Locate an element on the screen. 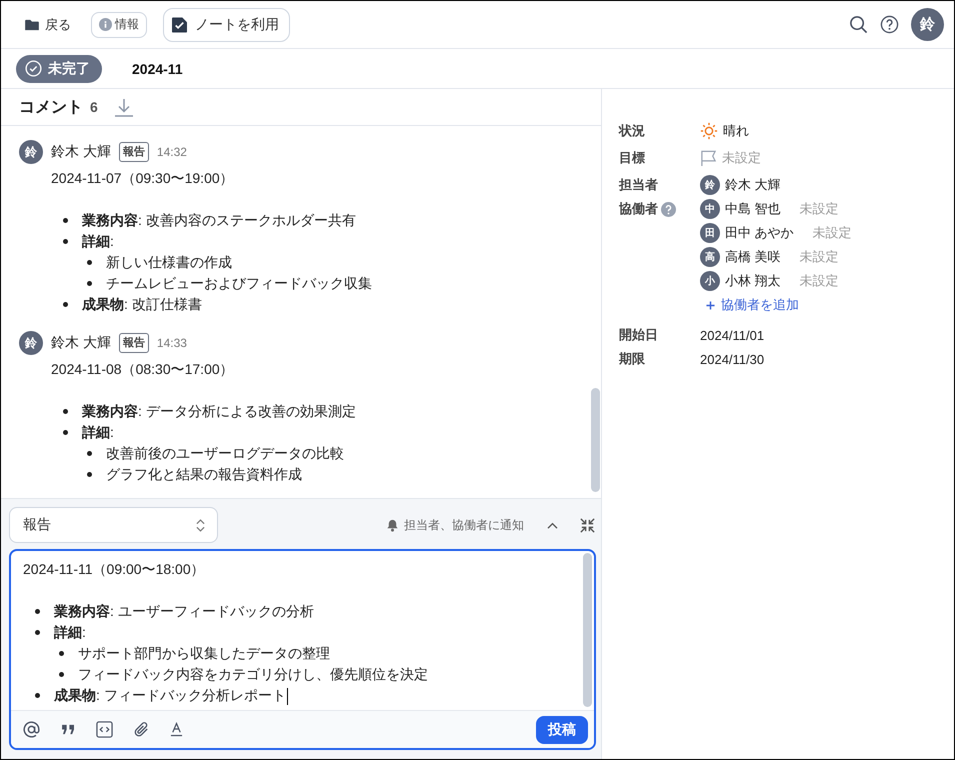 This screenshot has height=760, width=955. collapse-icon is located at coordinates (587, 525).